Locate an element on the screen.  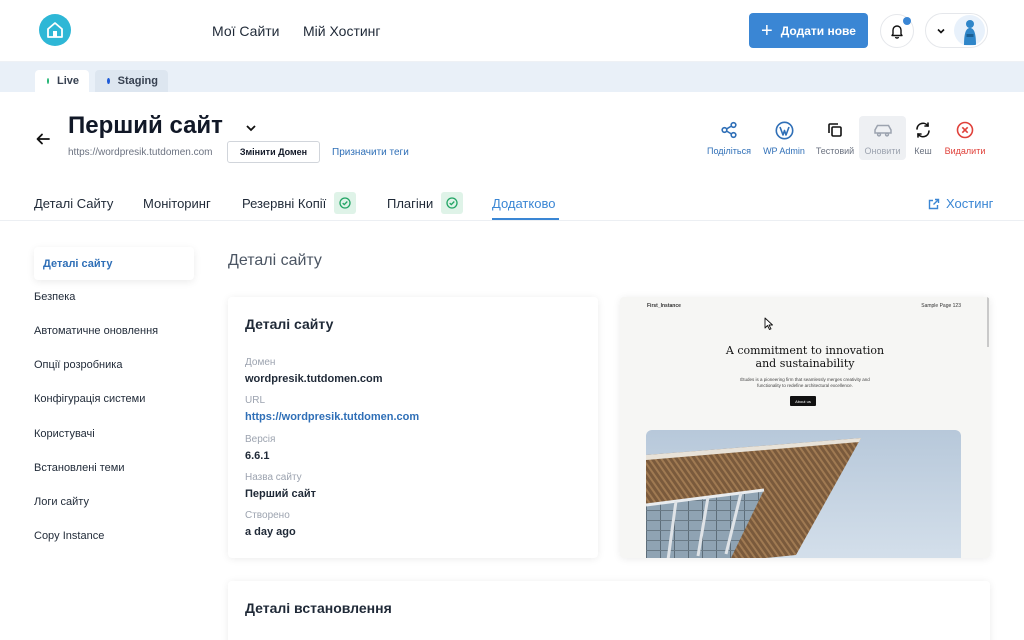
preview-scrollbar is located at coordinates (988, 322).